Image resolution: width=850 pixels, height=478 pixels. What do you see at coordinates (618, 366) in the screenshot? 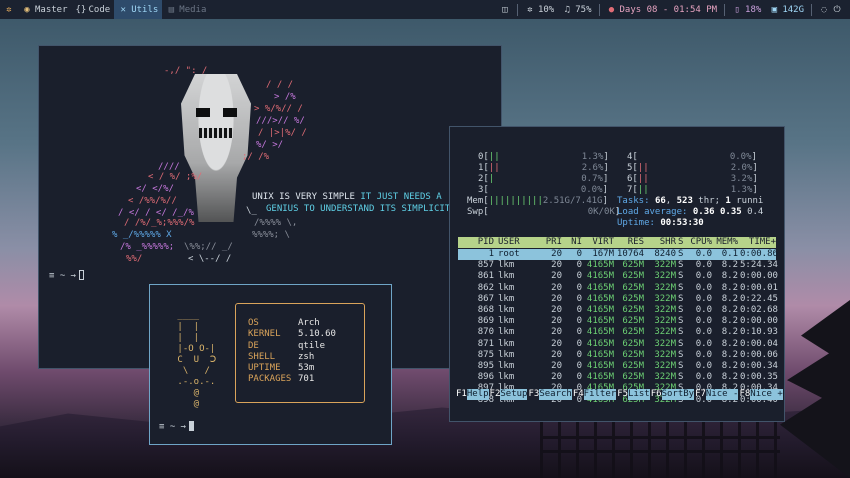
I see `process-row: 895 lkm 20 0 4165M 625M 322M S 0.0 8.2 0:00.34` at bounding box center [618, 366].